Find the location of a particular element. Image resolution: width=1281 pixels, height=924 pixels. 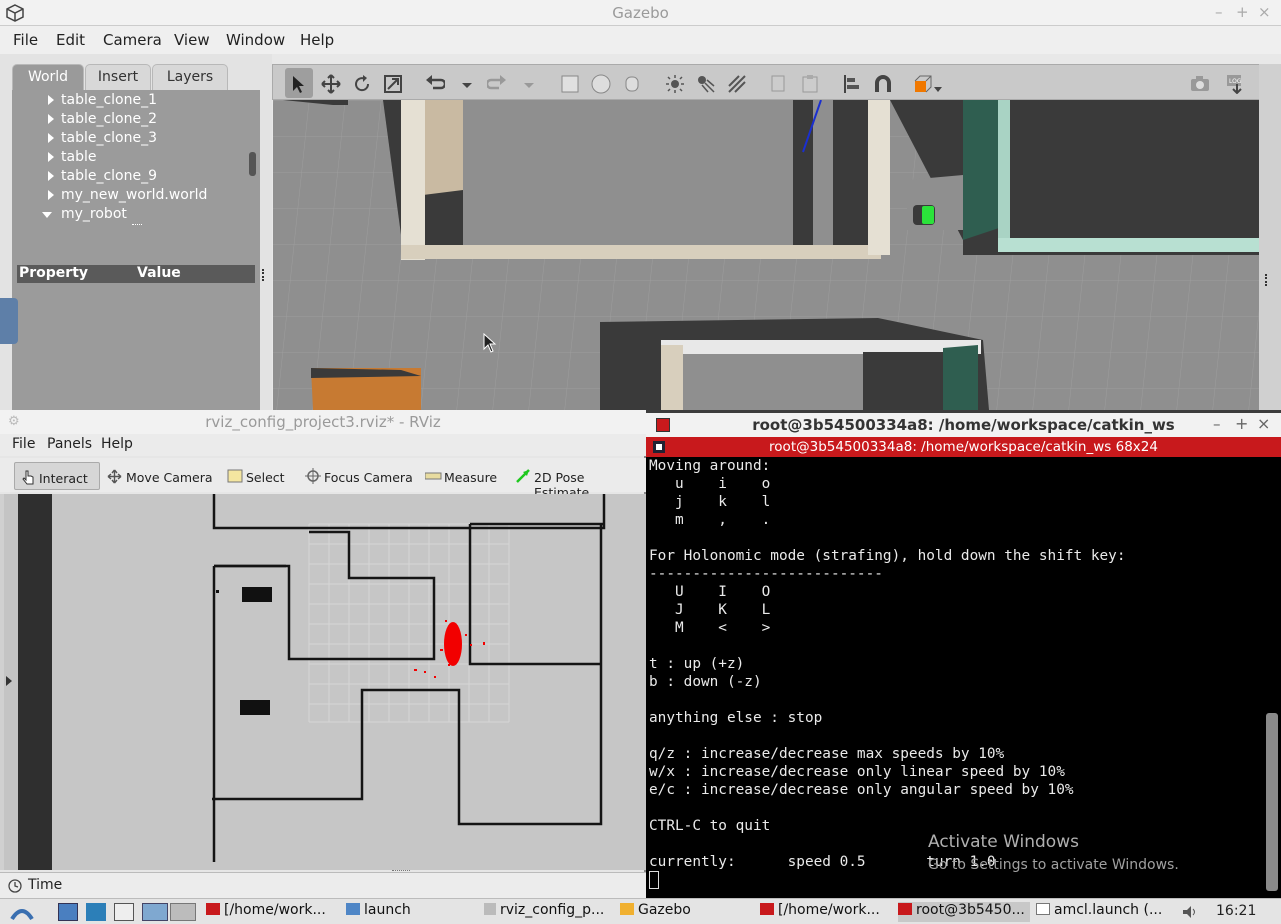

sphere-icon is located at coordinates (601, 84).